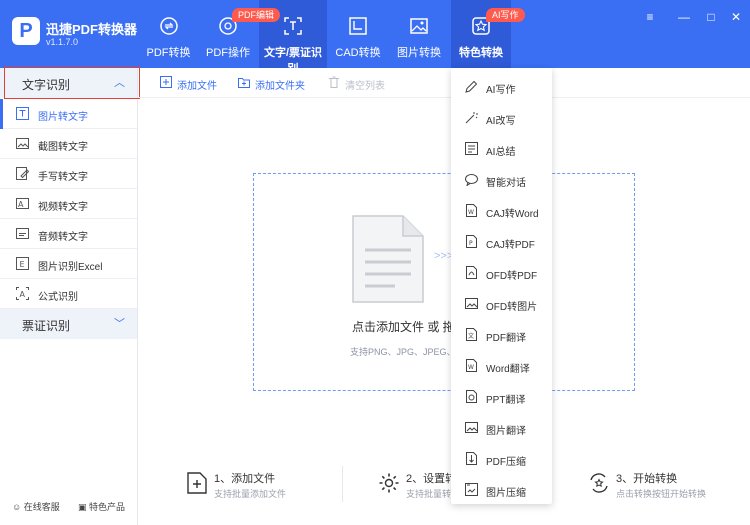  Describe the element at coordinates (36, 506) in the screenshot. I see `online-support-link: ☺ 在线客服` at that location.